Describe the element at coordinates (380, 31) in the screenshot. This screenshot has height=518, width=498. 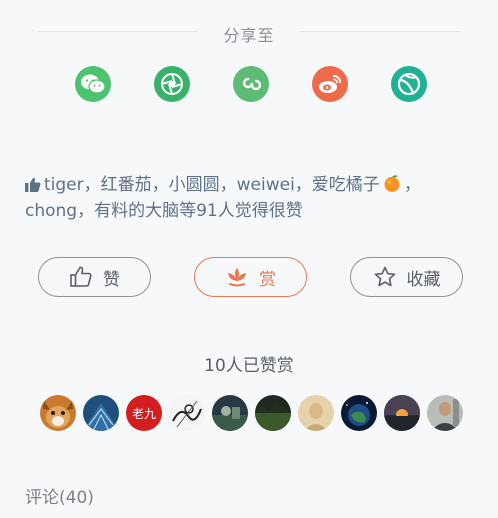
I see `divider-right` at that location.